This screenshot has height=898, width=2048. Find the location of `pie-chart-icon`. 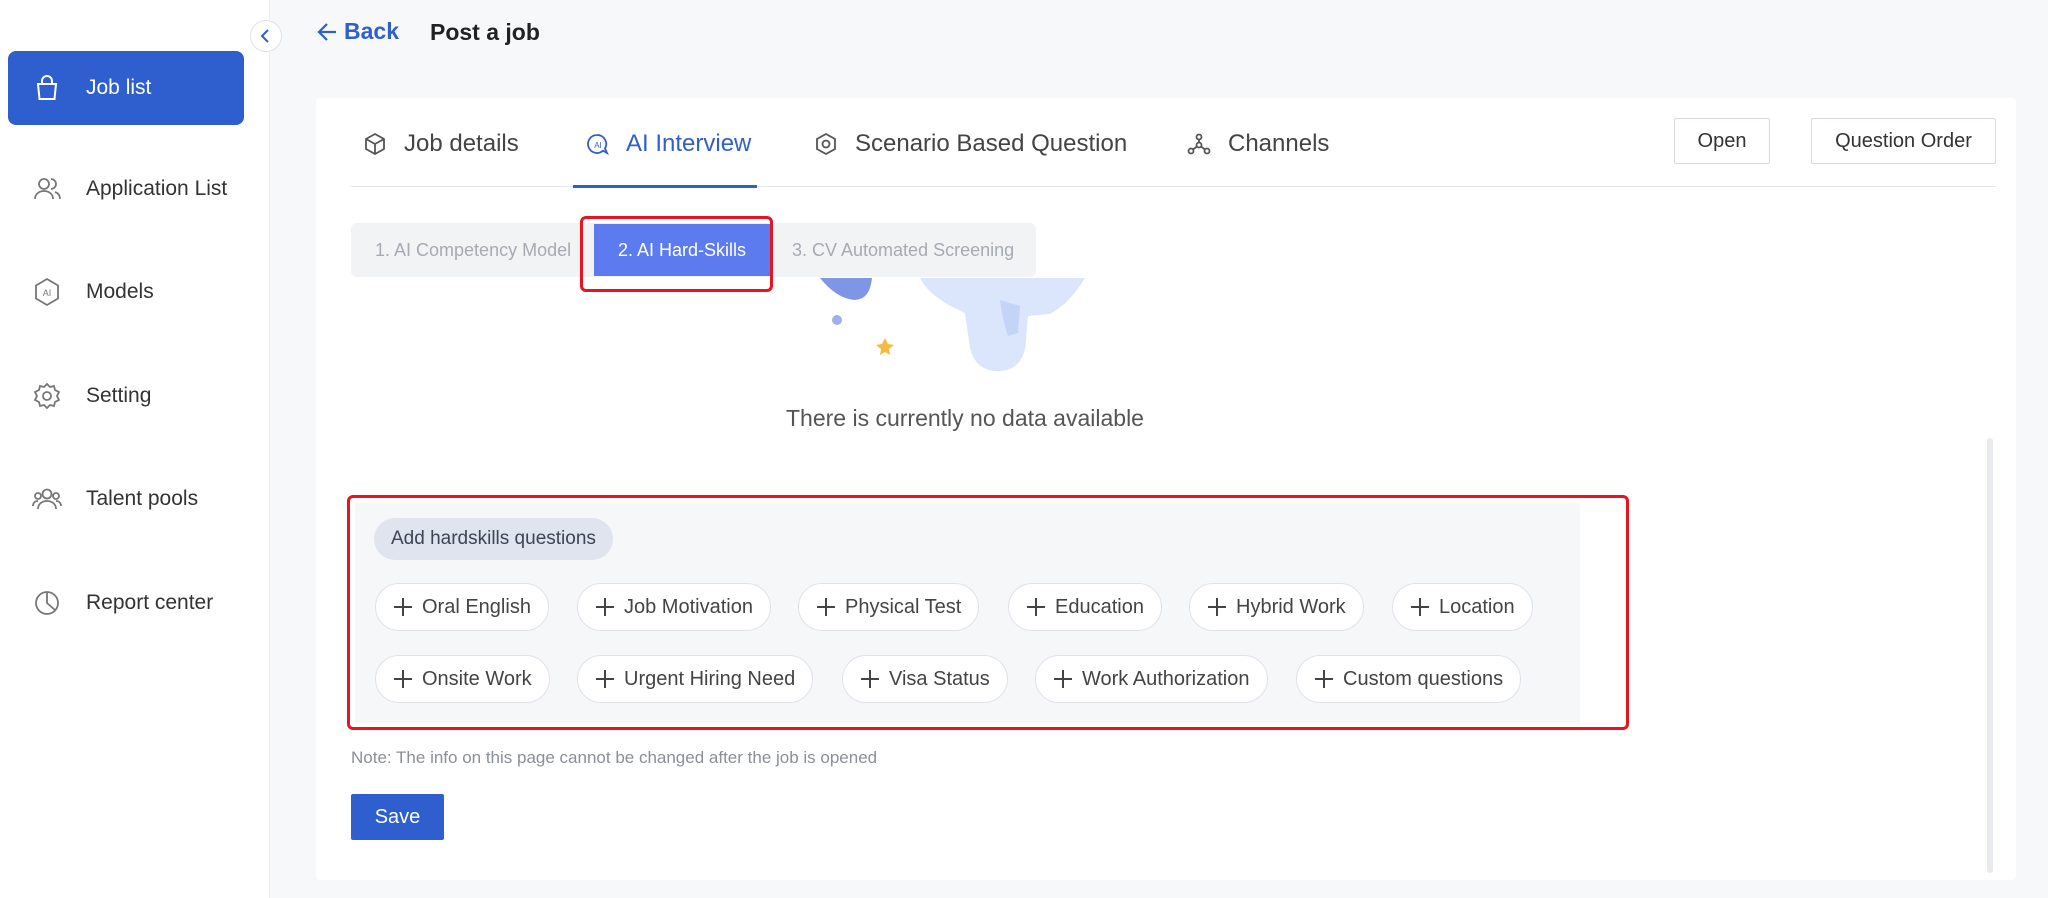

pie-chart-icon is located at coordinates (47, 603).